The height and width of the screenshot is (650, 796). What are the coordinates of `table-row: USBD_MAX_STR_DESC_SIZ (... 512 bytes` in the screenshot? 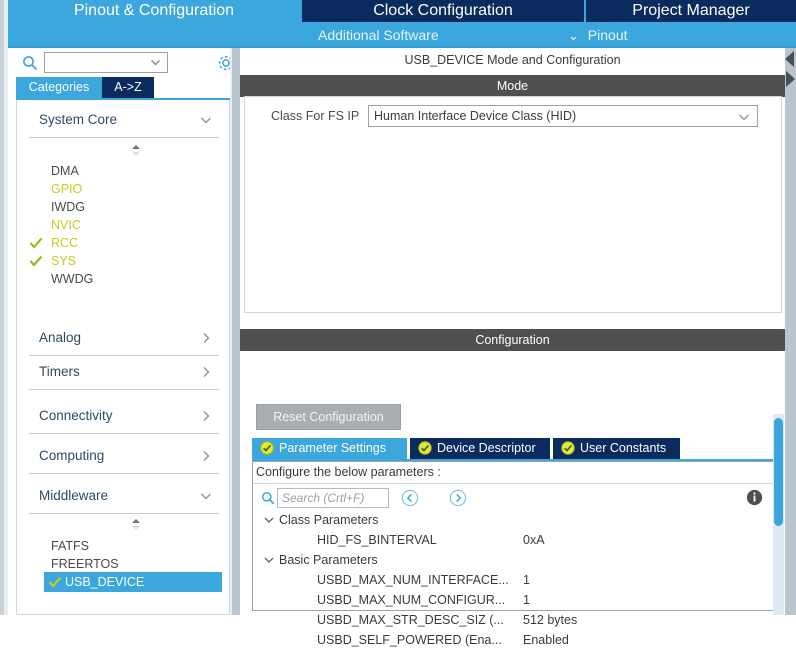 It's located at (517, 620).